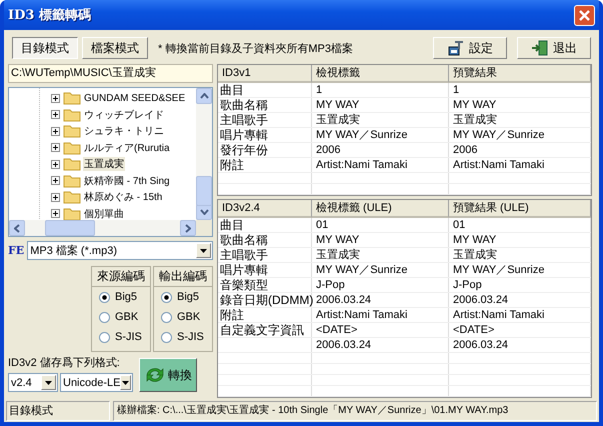 The width and height of the screenshot is (603, 426). I want to click on door-icon, so click(540, 48).